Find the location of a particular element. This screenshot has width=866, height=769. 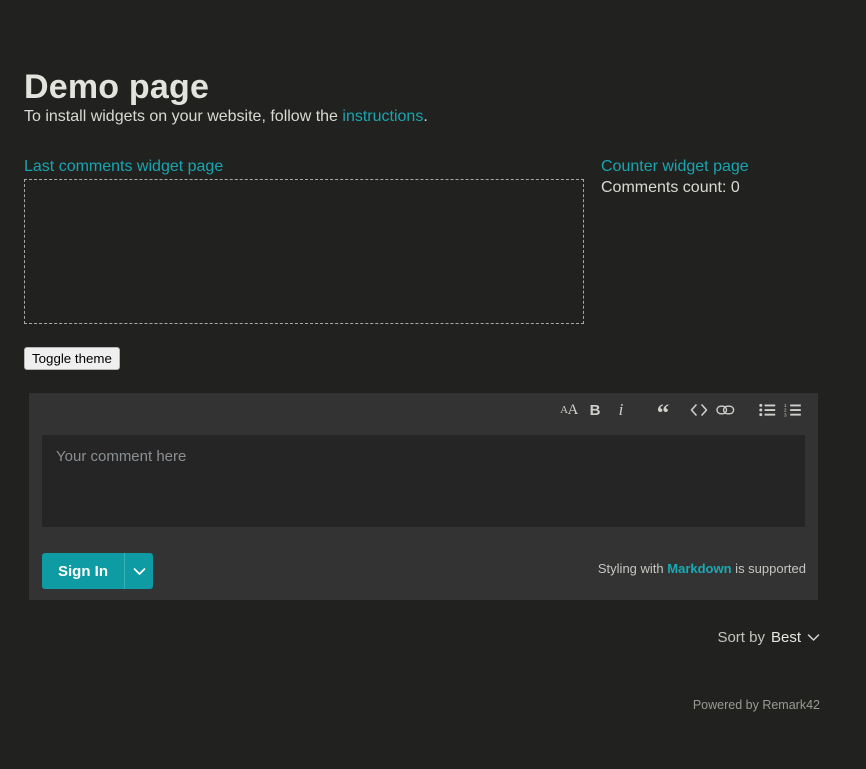

signin-control-group: Sign In is located at coordinates (97, 571).